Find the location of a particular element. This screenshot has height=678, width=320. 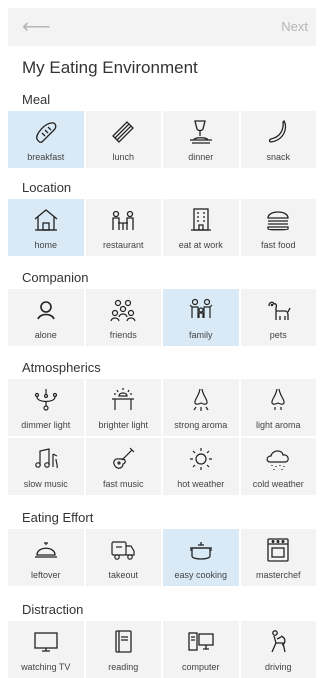

sun-icon is located at coordinates (200, 459).